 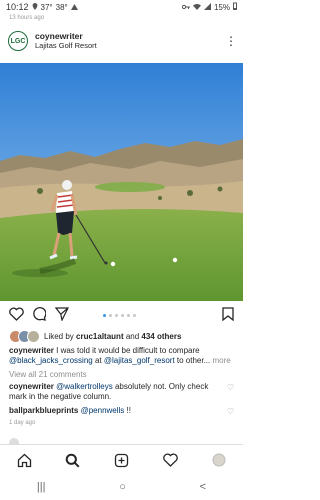 What do you see at coordinates (235, 7) in the screenshot?
I see `battery-icon` at bounding box center [235, 7].